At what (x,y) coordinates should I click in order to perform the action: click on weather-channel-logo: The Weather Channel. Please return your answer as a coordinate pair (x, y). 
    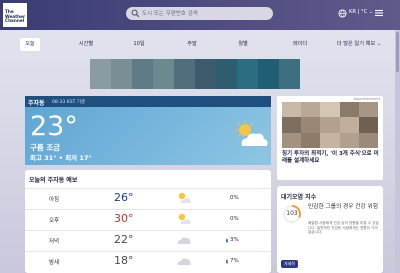
    Looking at the image, I should click on (15, 15).